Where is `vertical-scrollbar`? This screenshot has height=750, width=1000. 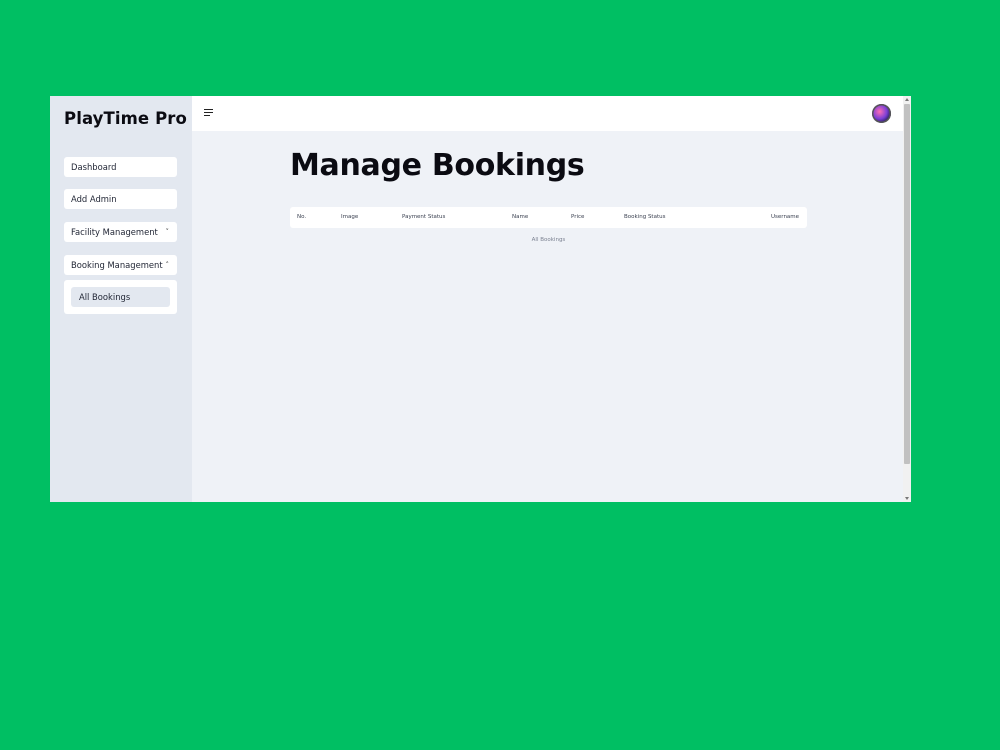 vertical-scrollbar is located at coordinates (907, 299).